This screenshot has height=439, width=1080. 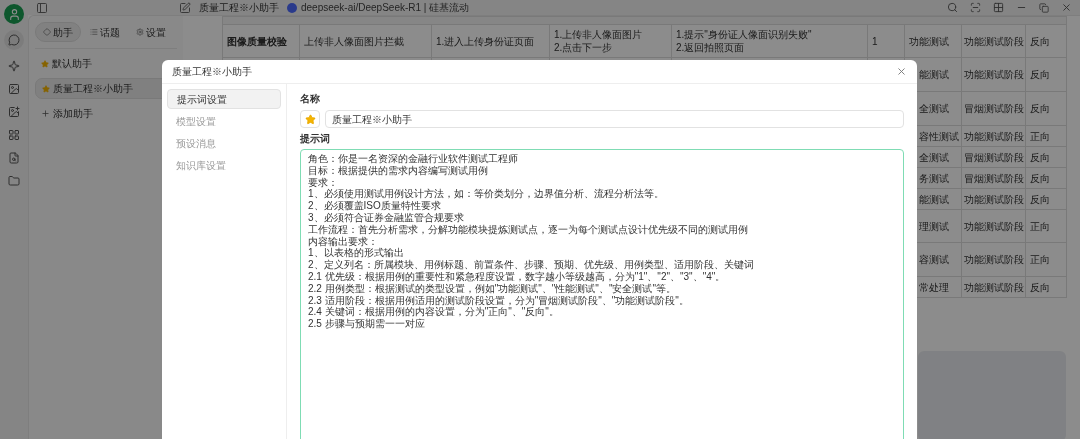 What do you see at coordinates (315, 139) in the screenshot?
I see `prompt-label: 提示词` at bounding box center [315, 139].